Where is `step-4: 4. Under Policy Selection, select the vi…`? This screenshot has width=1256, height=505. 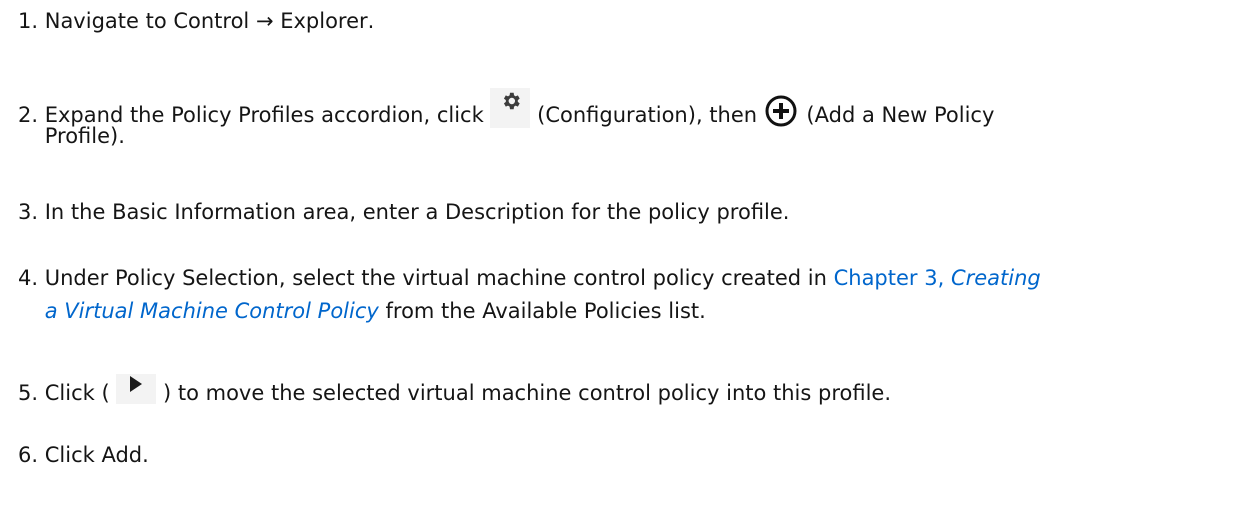
step-4: 4. Under Policy Selection, select the vi… is located at coordinates (634, 278).